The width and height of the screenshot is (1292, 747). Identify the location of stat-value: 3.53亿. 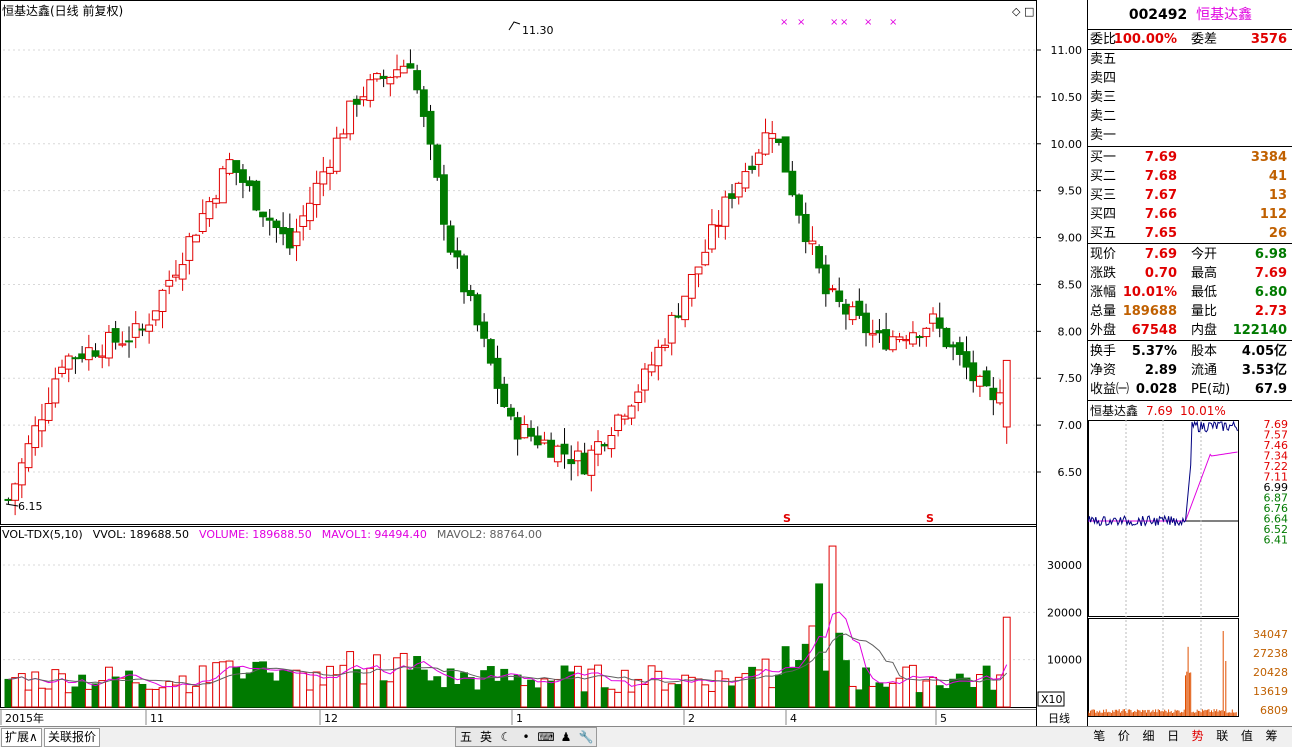
(1264, 370).